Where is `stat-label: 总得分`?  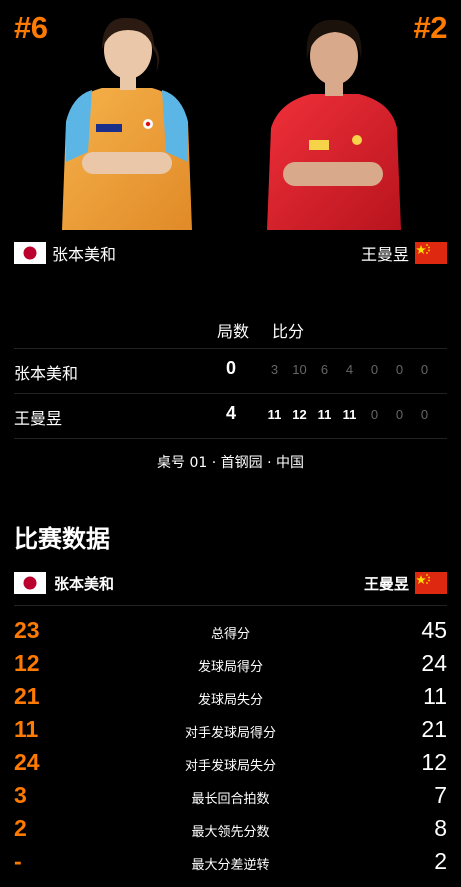 stat-label: 总得分 is located at coordinates (230, 634).